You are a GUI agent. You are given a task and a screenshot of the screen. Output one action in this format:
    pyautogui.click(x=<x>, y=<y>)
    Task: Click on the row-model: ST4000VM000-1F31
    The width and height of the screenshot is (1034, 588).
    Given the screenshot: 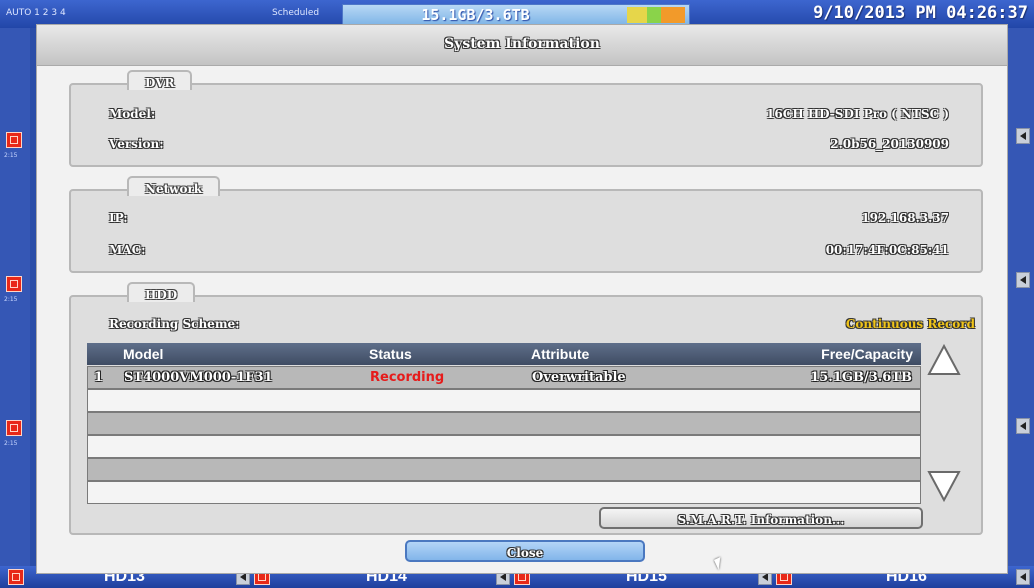 What is the action you would take?
    pyautogui.click(x=198, y=377)
    